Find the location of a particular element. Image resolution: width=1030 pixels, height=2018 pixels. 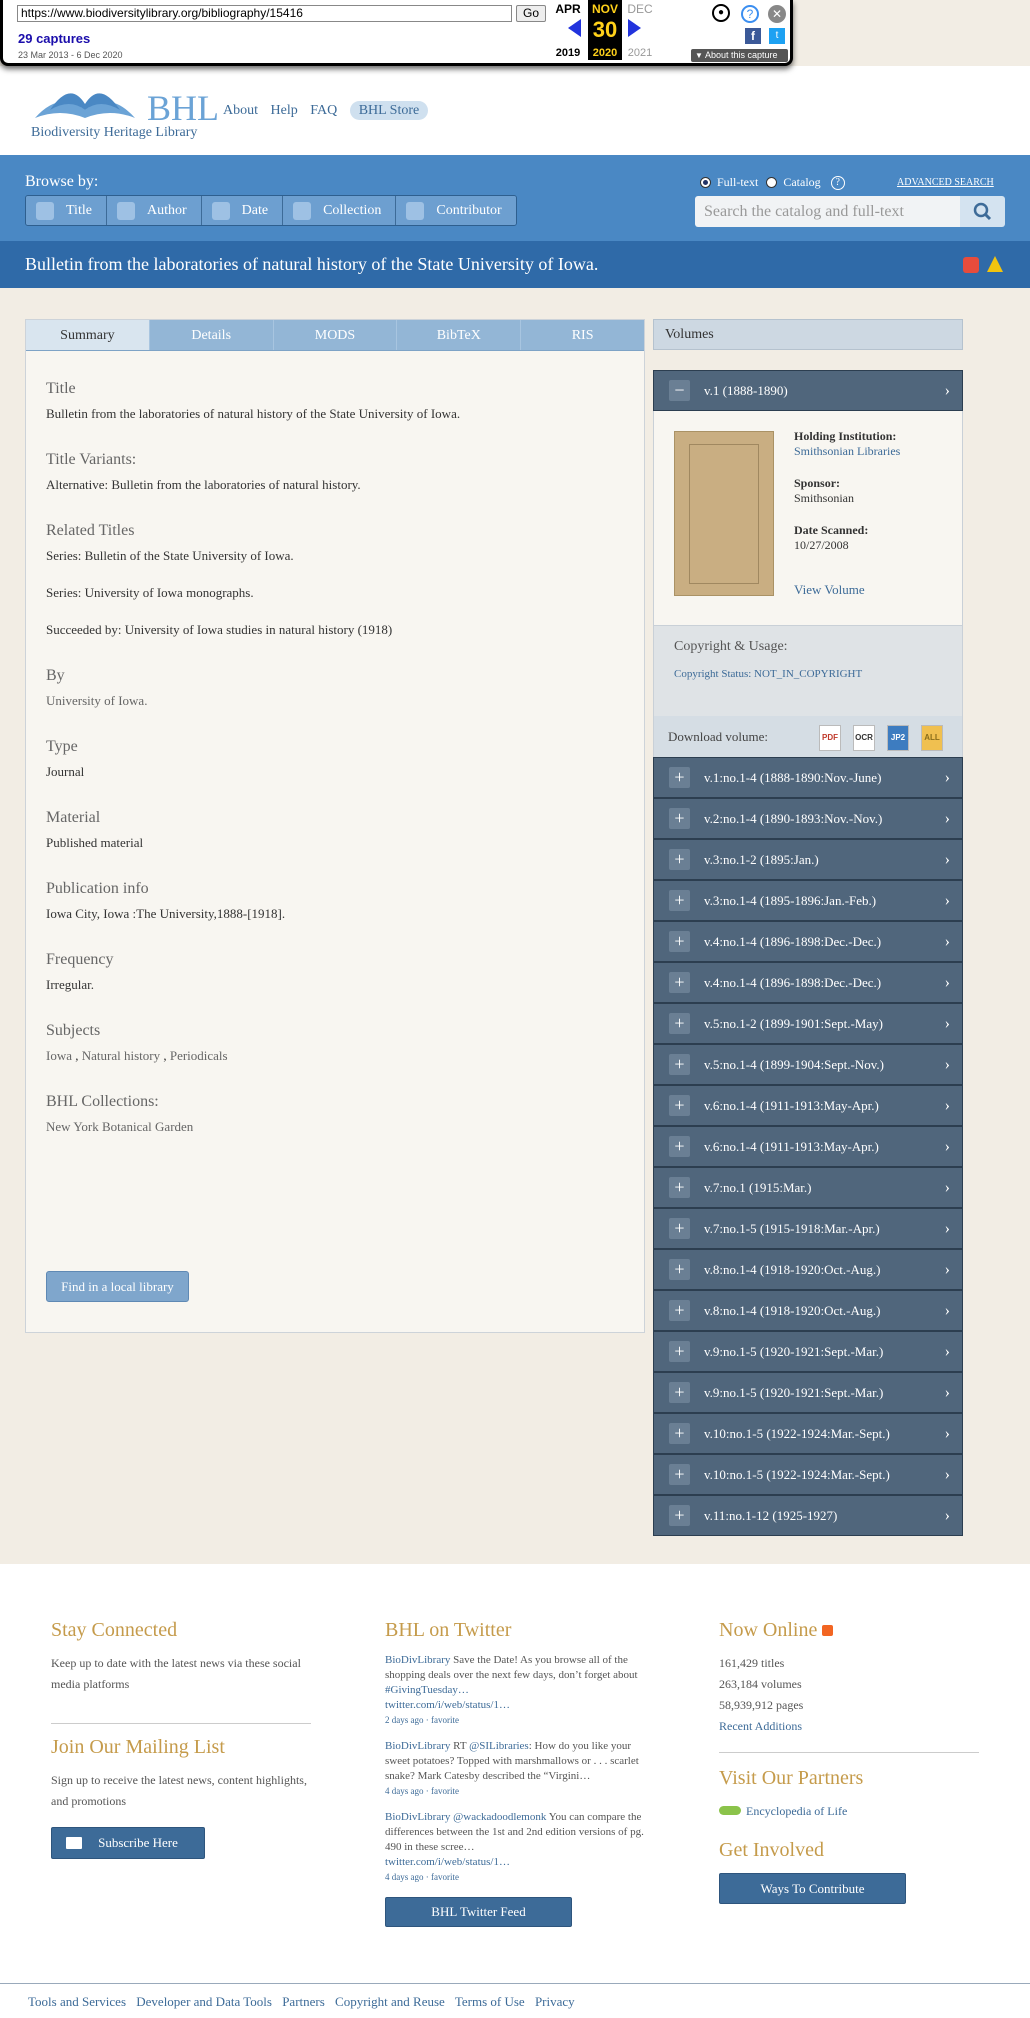

bhl-book-logo-icon is located at coordinates (85, 101).